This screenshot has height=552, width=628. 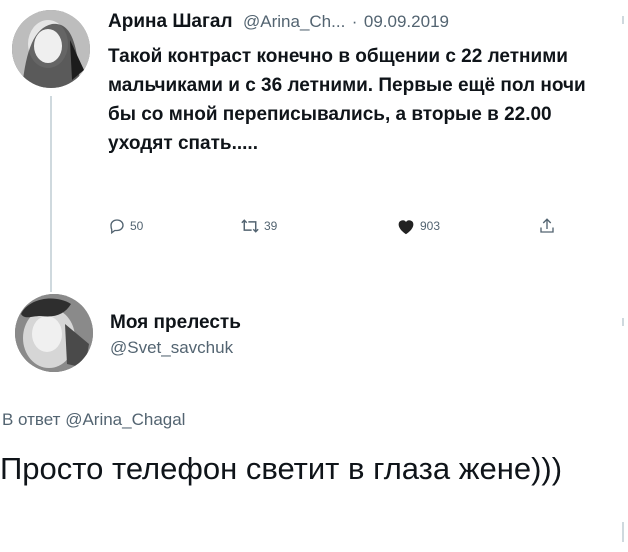 I want to click on like-action: 903, so click(x=418, y=226).